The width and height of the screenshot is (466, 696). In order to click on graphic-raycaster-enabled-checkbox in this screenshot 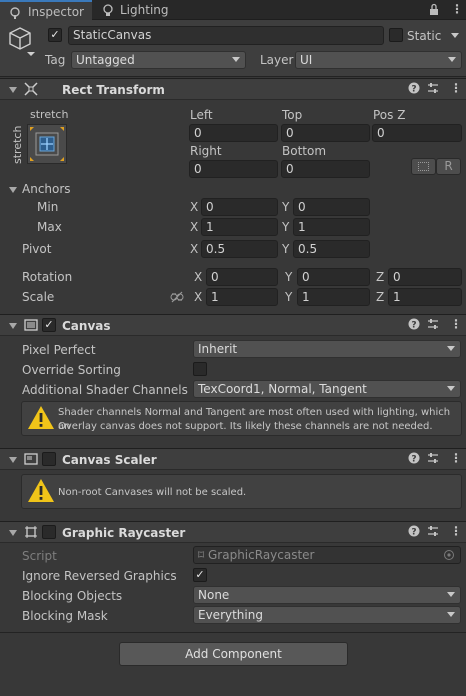, I will do `click(49, 532)`.